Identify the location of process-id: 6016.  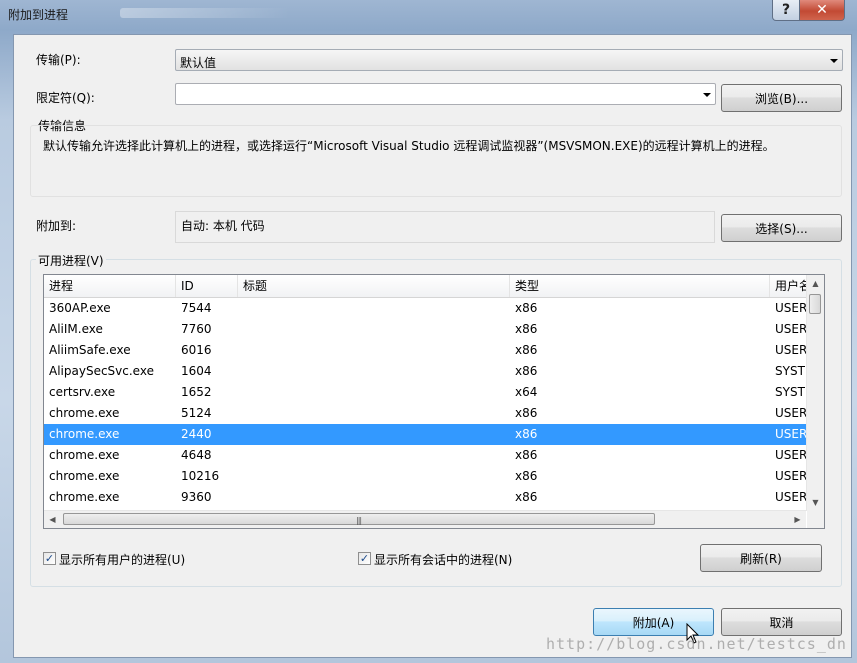
(196, 350).